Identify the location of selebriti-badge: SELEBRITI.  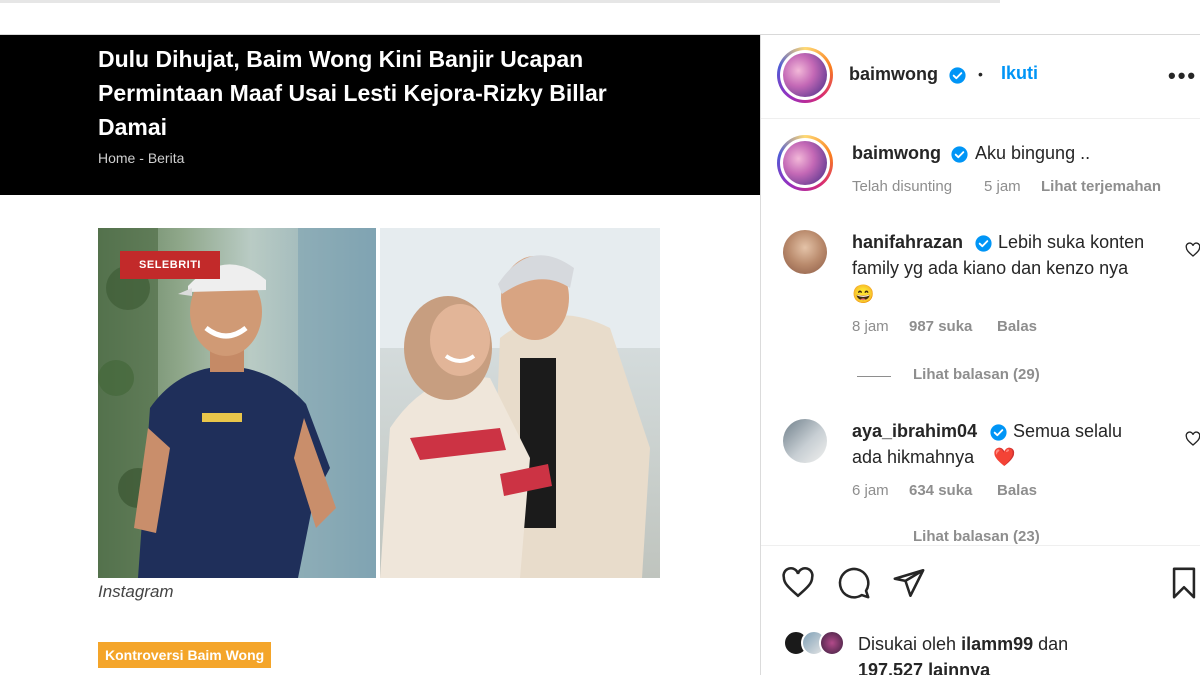
(170, 265).